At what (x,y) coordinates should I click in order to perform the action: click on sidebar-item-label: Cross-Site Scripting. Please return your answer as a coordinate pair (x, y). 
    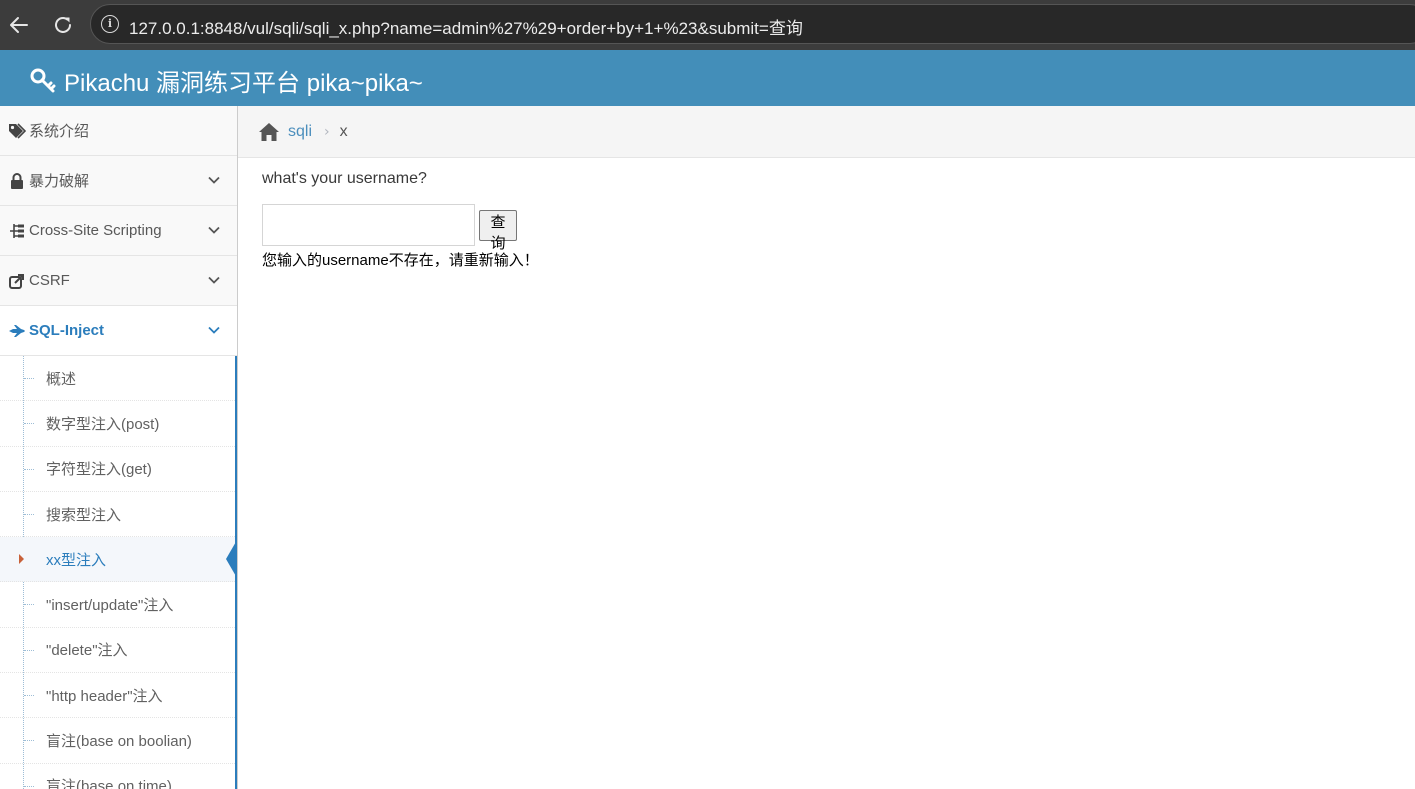
    Looking at the image, I should click on (95, 230).